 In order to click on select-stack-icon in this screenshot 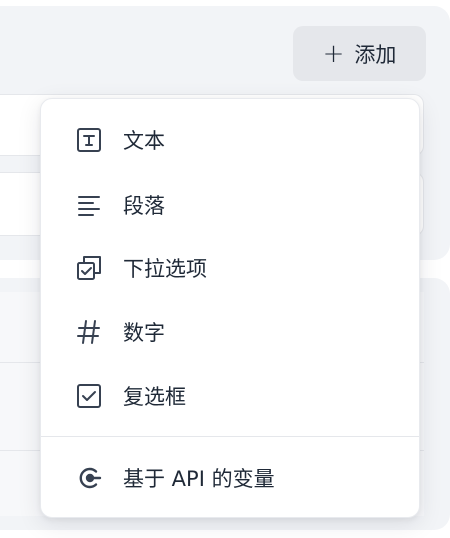, I will do `click(89, 268)`.